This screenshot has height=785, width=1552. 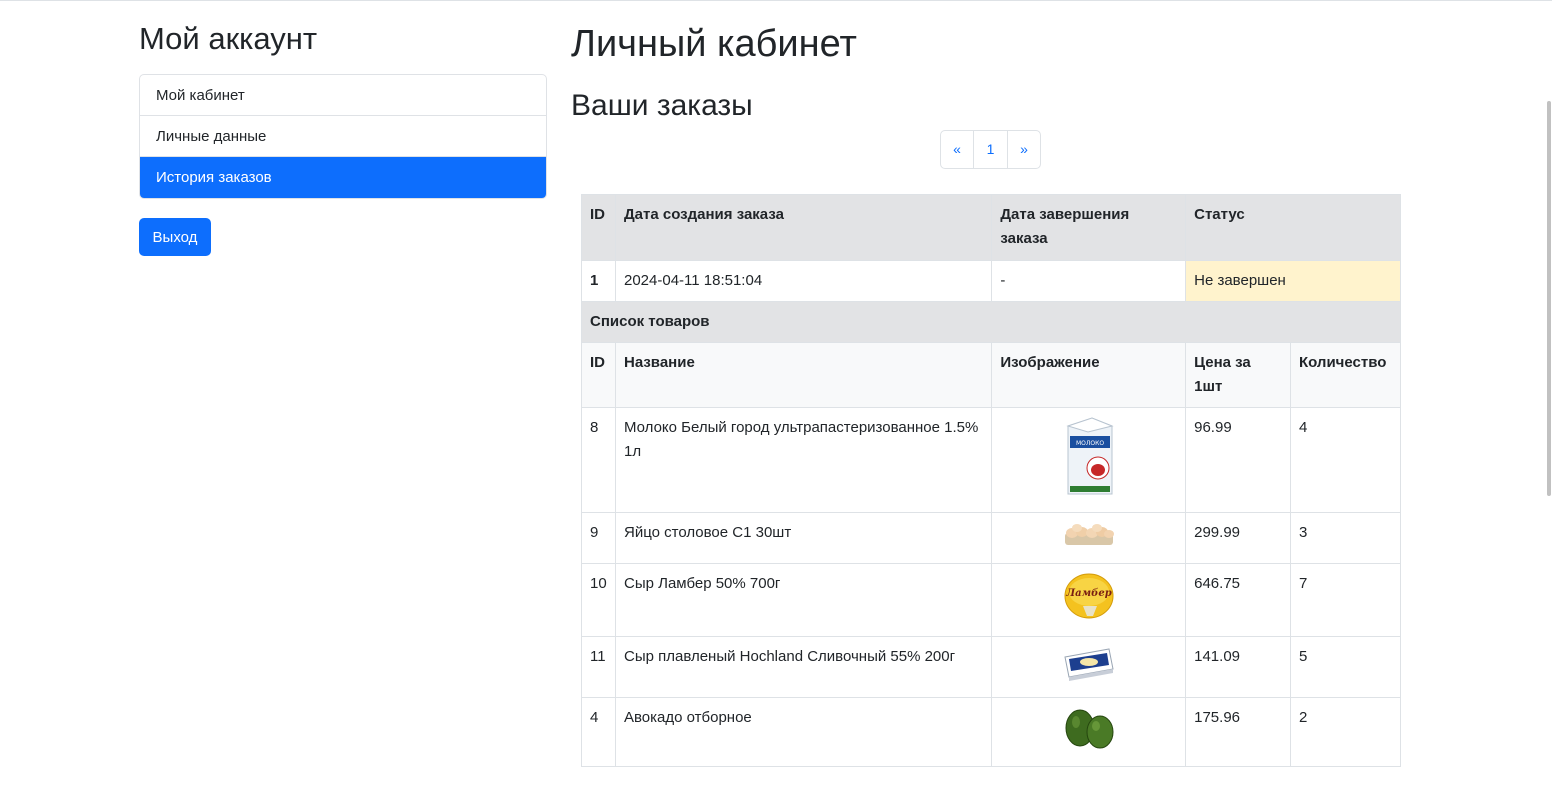 I want to click on item-image-cell: Ламбер, so click(x=1089, y=600).